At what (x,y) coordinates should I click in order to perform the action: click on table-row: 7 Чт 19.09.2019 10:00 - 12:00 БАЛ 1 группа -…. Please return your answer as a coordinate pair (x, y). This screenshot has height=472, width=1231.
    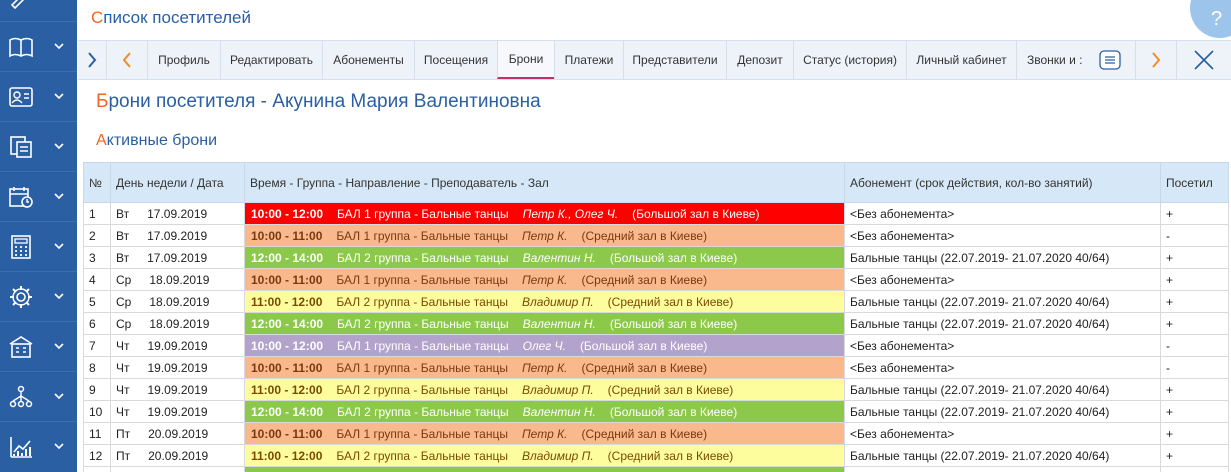
    Looking at the image, I should click on (656, 345).